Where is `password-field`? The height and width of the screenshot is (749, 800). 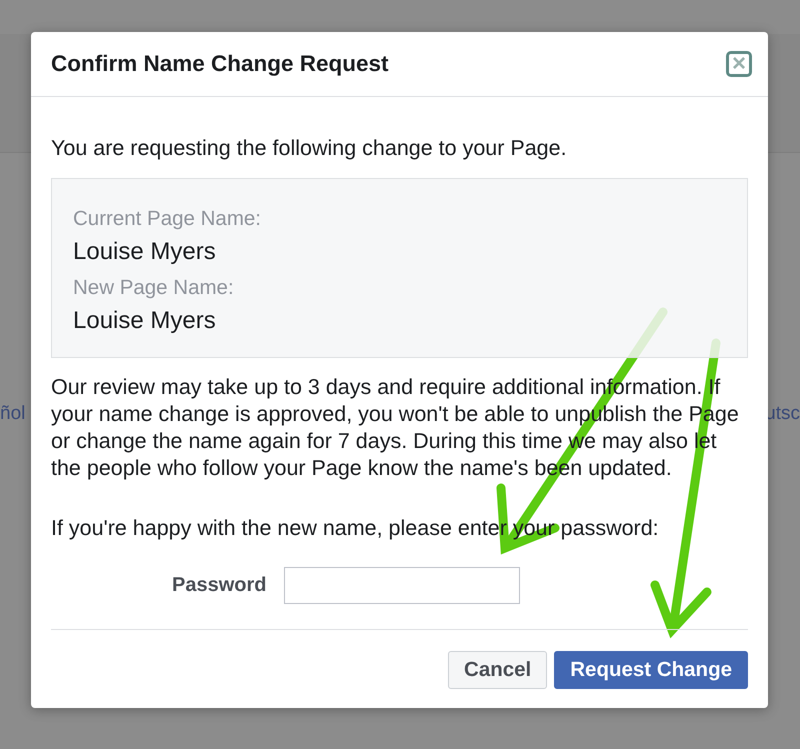 password-field is located at coordinates (402, 585).